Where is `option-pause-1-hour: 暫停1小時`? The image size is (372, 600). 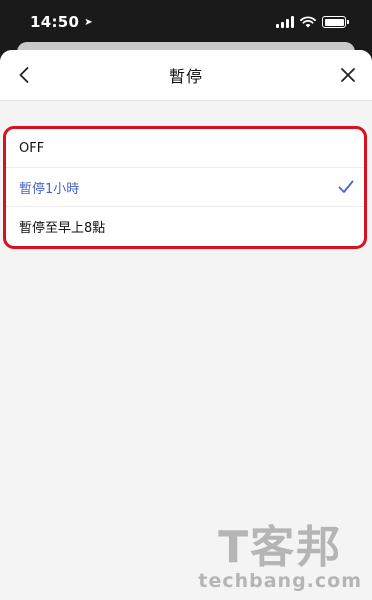
option-pause-1-hour: 暫停1小時 is located at coordinates (185, 187).